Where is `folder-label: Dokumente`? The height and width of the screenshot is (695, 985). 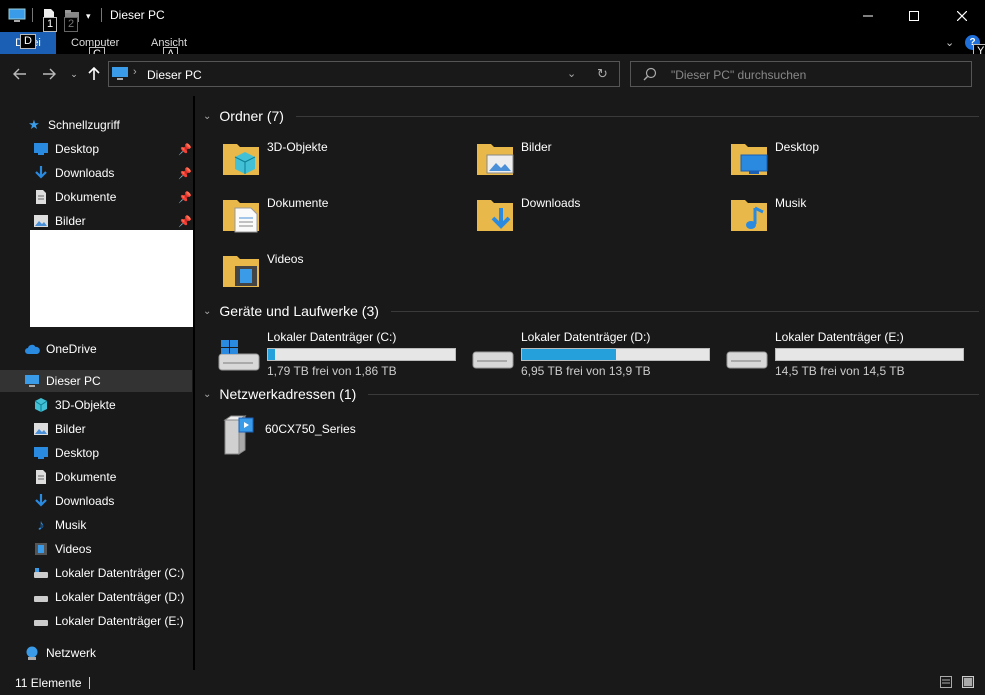 folder-label: Dokumente is located at coordinates (298, 203).